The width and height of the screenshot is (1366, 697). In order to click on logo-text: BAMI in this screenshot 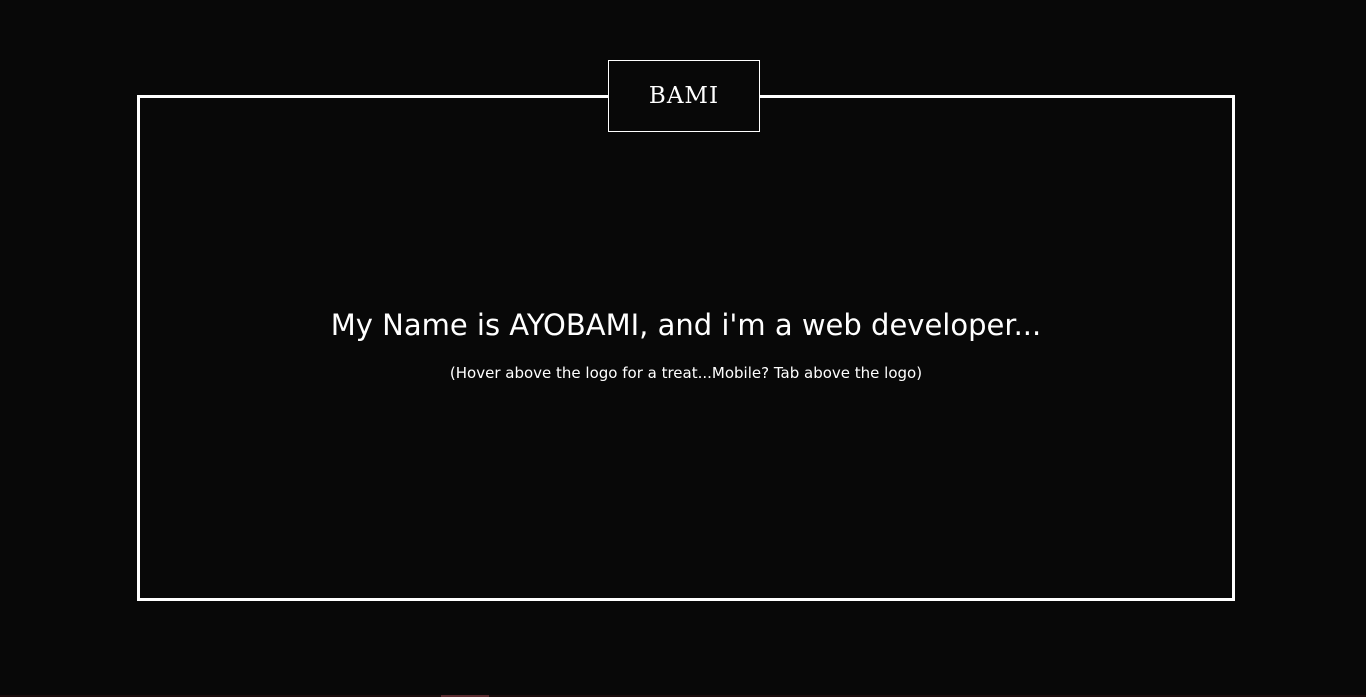, I will do `click(684, 96)`.